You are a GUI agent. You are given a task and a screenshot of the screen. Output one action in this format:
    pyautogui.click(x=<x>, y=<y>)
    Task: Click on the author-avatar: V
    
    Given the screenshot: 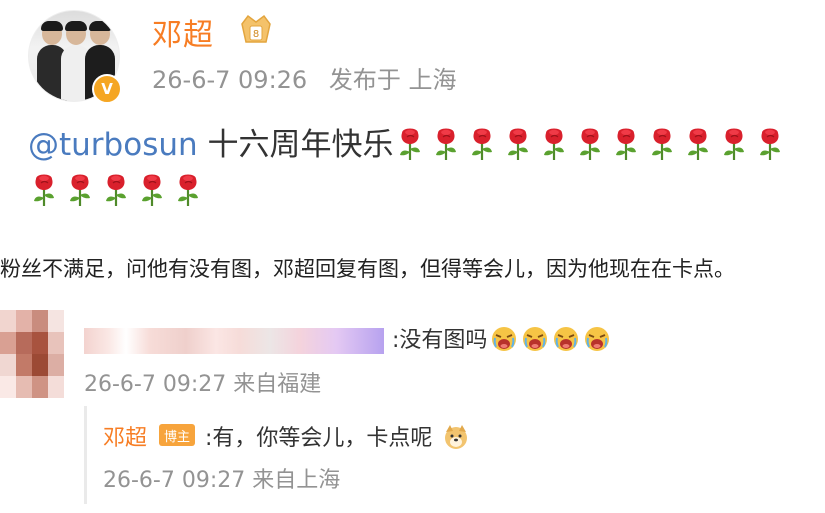 What is the action you would take?
    pyautogui.click(x=76, y=58)
    